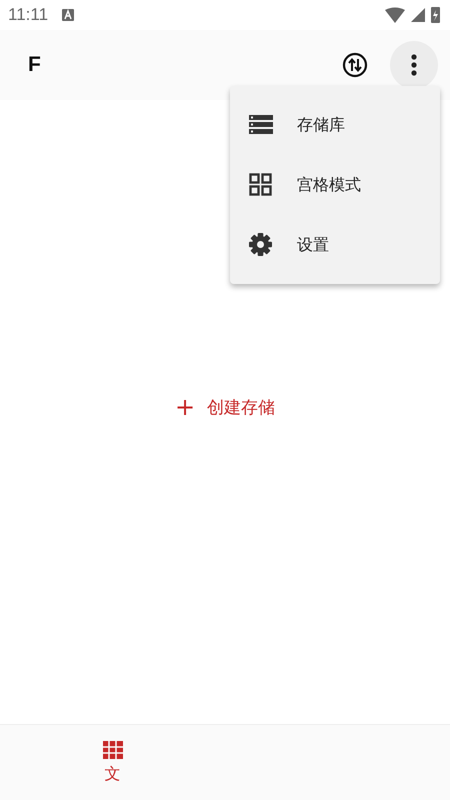 This screenshot has height=800, width=450. I want to click on create-storage-button: + 创建存储, so click(225, 407).